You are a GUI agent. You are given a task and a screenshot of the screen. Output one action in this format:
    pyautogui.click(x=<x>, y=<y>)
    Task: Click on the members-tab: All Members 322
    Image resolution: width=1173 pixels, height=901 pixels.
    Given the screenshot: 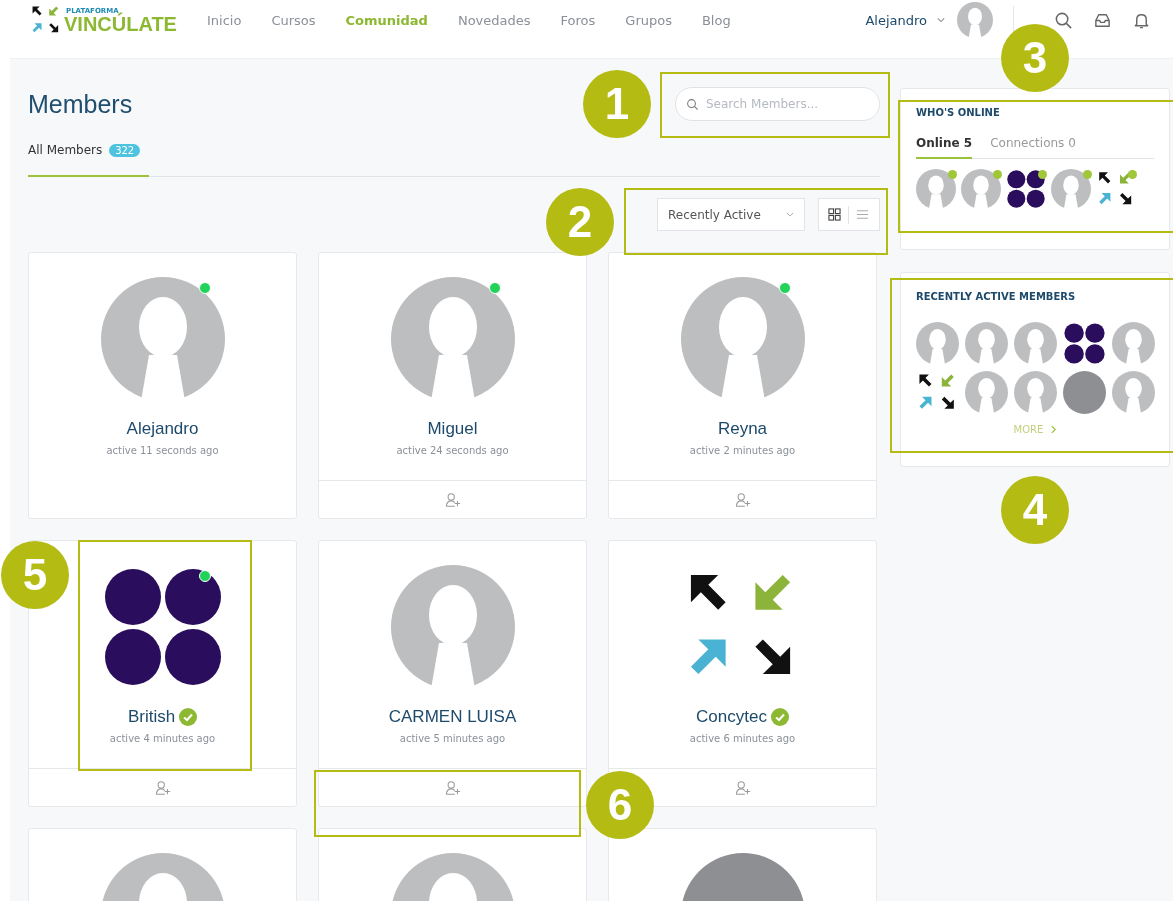 What is the action you would take?
    pyautogui.click(x=88, y=160)
    